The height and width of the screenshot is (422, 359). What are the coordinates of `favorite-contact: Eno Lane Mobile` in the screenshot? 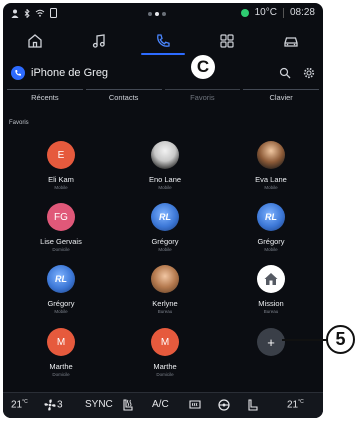 It's located at (165, 165).